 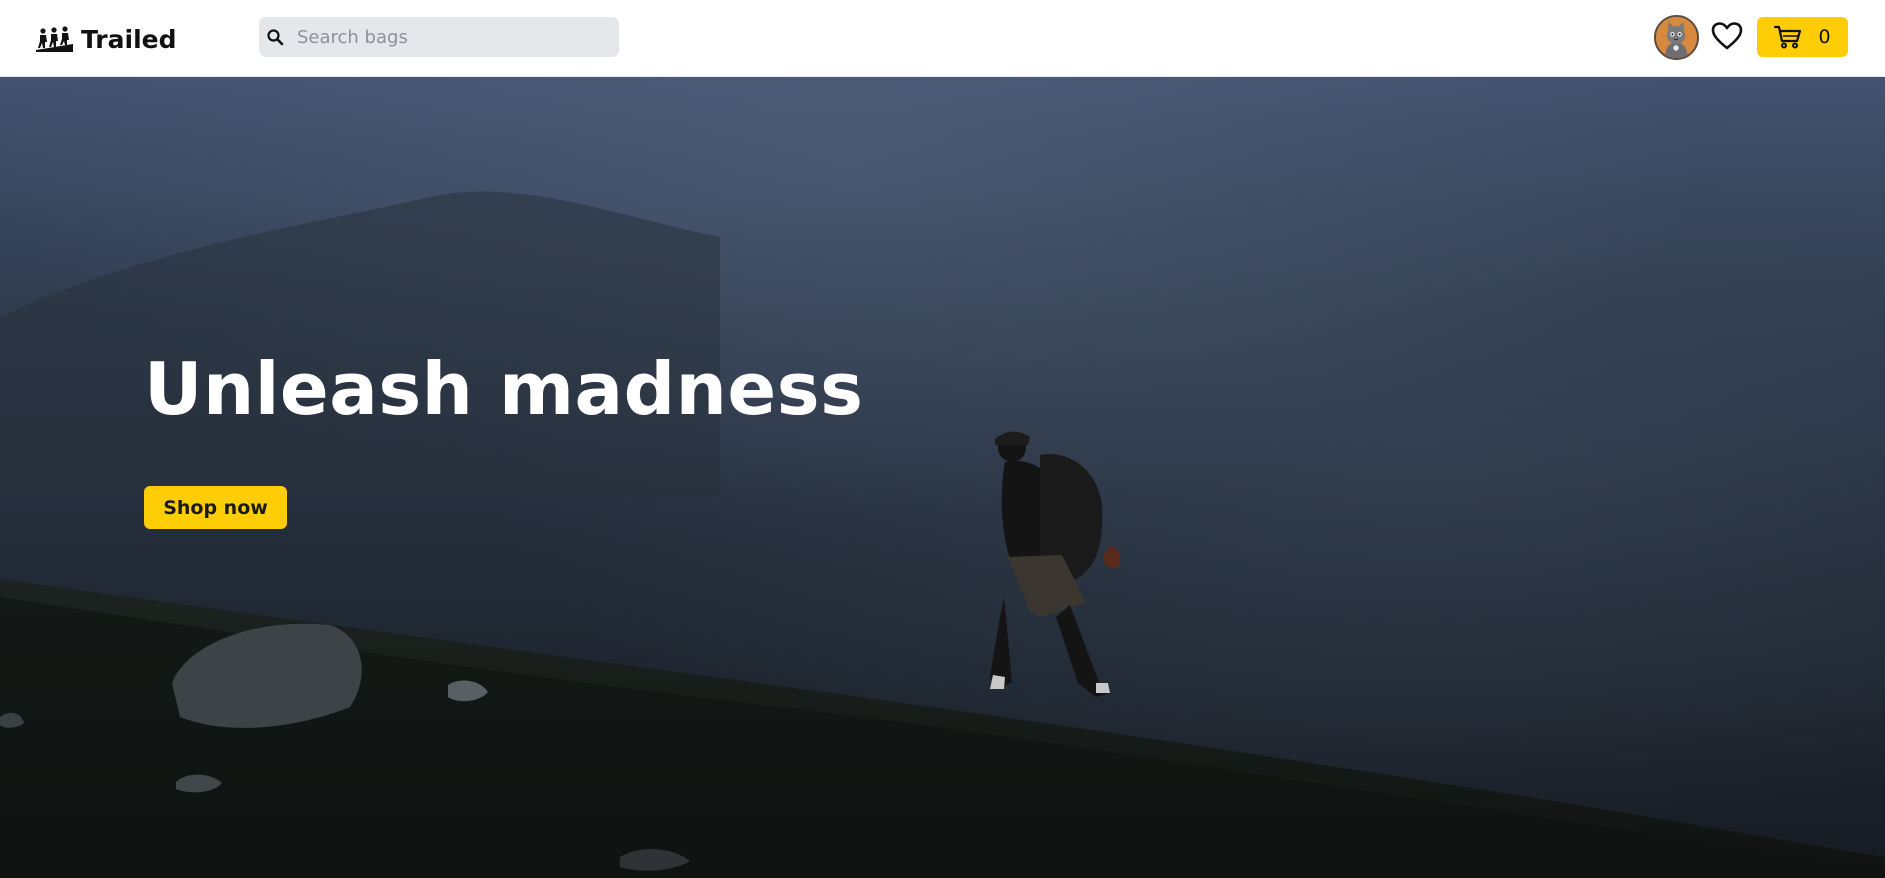 I want to click on brand-logo: Trailed, so click(x=106, y=39).